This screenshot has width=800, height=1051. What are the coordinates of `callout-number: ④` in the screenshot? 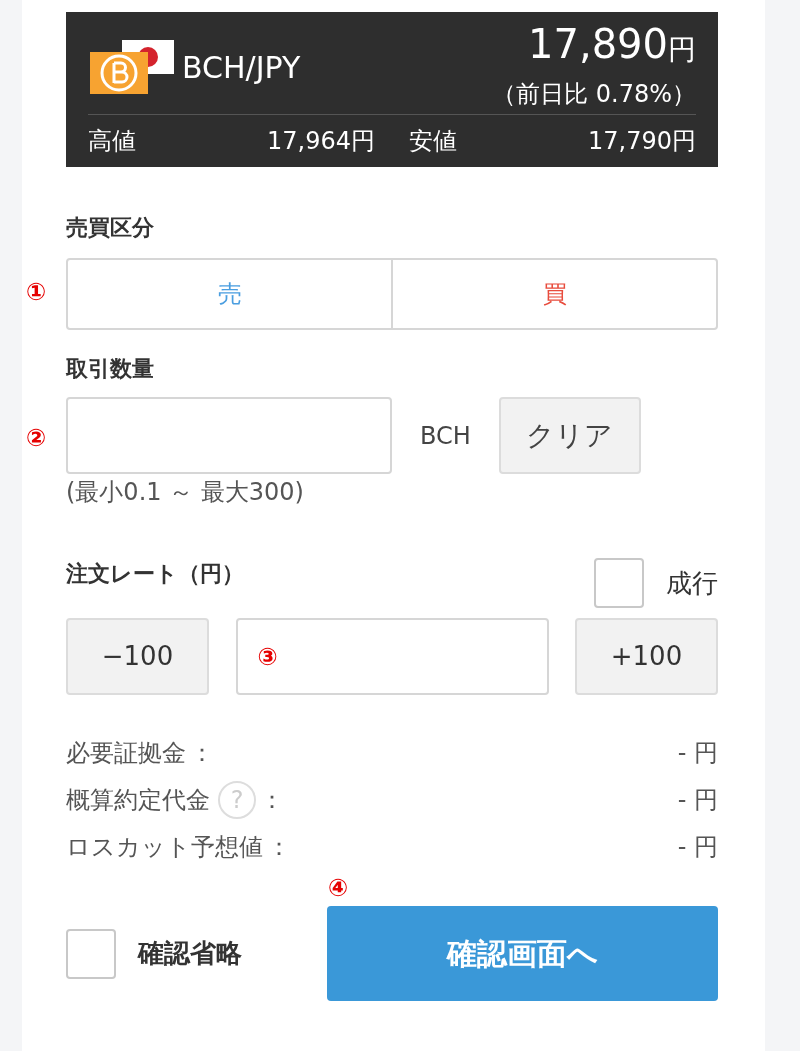 It's located at (338, 888).